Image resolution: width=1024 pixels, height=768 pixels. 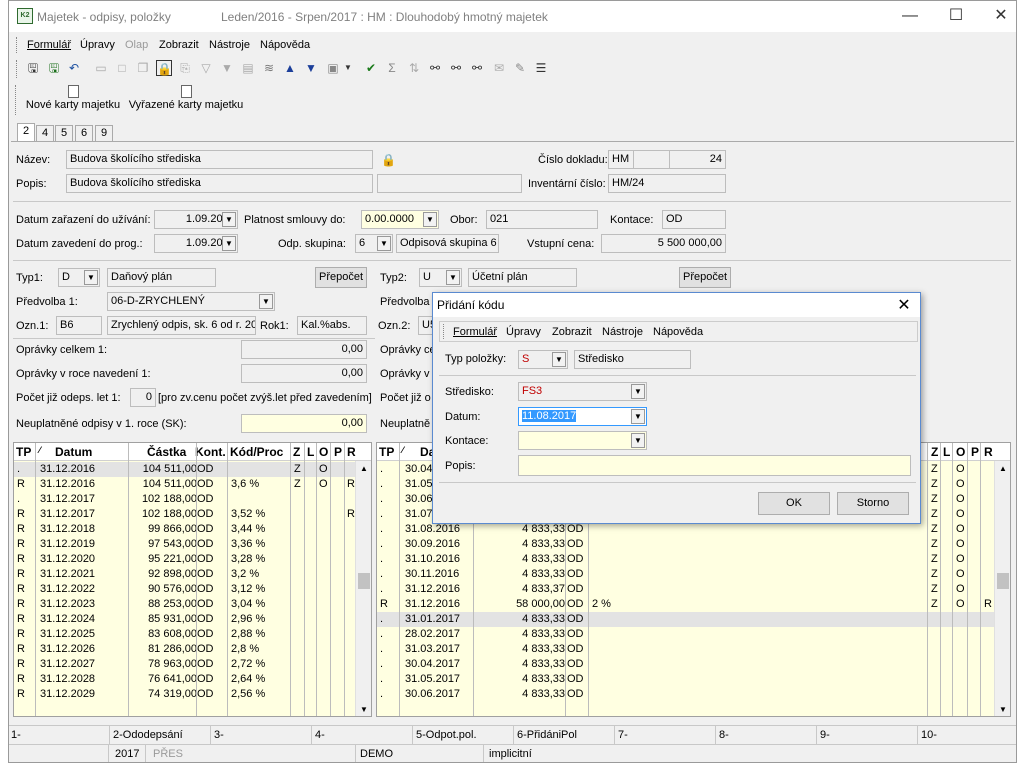 What do you see at coordinates (582, 416) in the screenshot?
I see `dialog-datum-field: 11.08.2017` at bounding box center [582, 416].